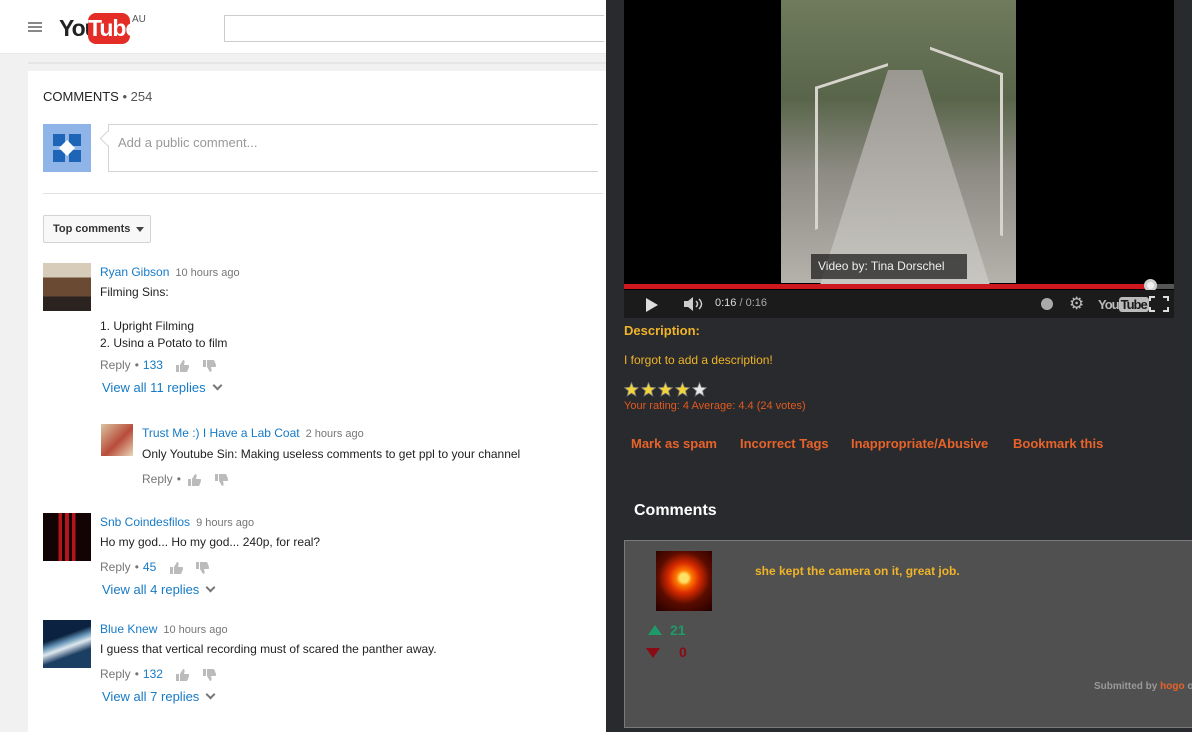  Describe the element at coordinates (128, 629) in the screenshot. I see `comment-author: Blue Knew` at that location.